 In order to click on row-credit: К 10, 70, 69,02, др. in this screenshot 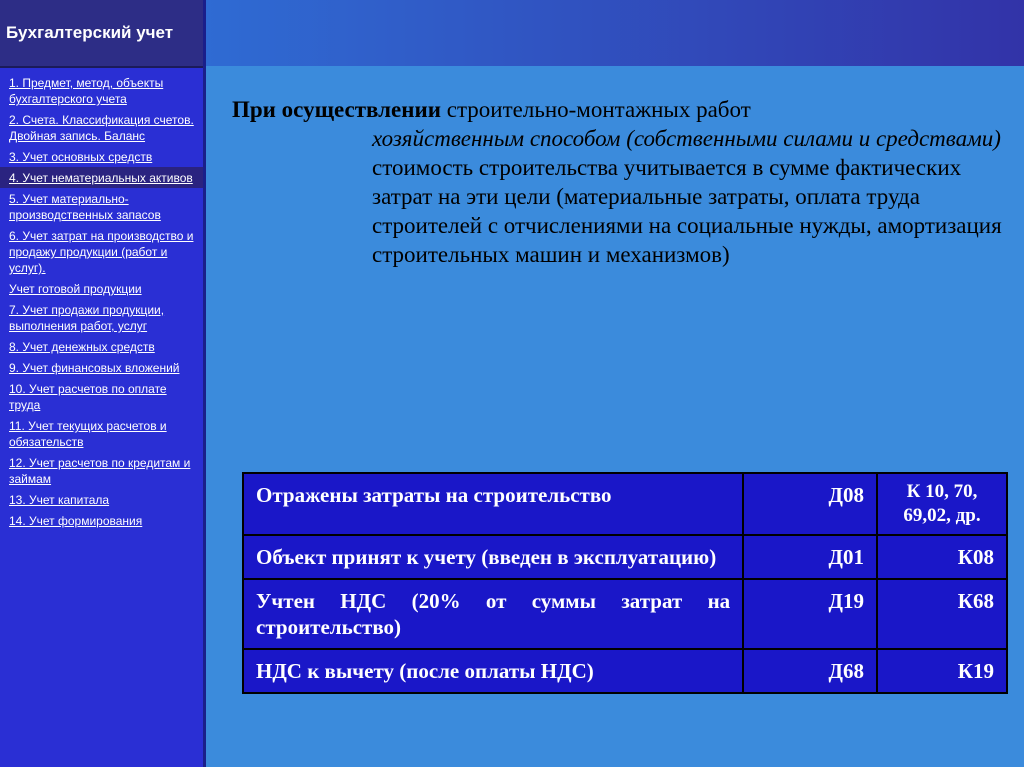, I will do `click(942, 504)`.